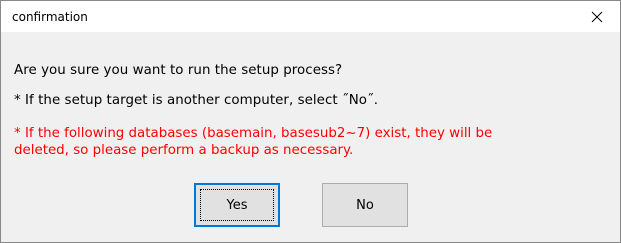 The width and height of the screenshot is (621, 243). I want to click on no-button-label: No, so click(365, 205).